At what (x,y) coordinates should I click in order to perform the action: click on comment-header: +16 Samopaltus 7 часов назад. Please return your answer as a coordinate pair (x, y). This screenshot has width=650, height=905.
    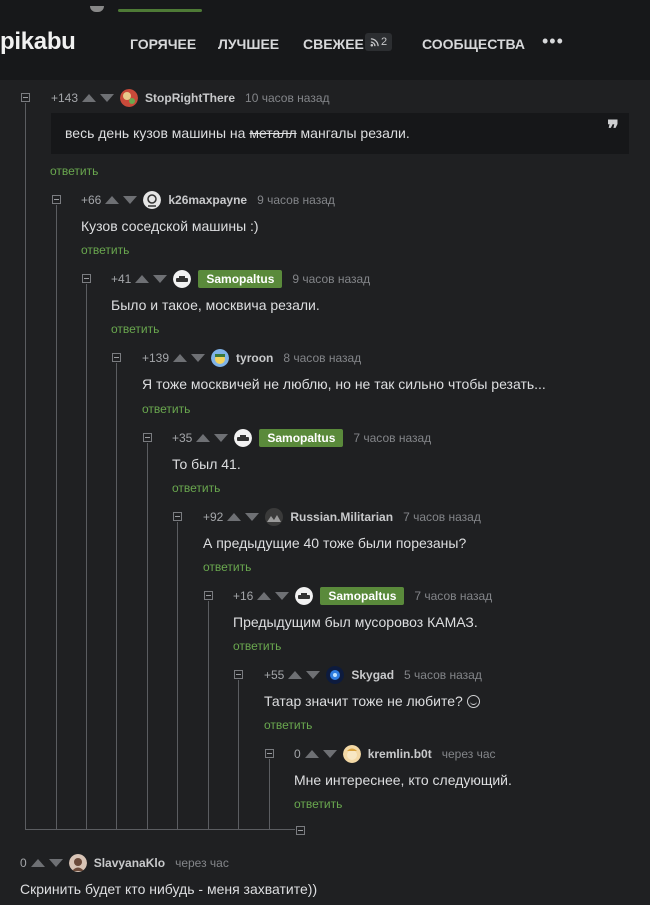
    Looking at the image, I should click on (362, 596).